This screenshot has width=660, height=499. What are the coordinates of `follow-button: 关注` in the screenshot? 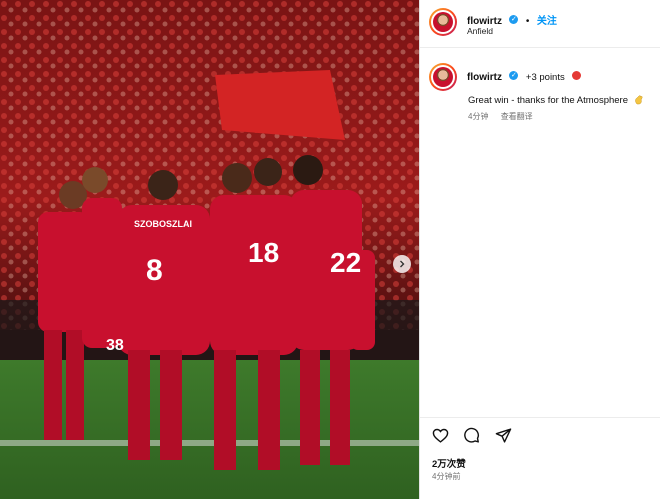 It's located at (547, 21).